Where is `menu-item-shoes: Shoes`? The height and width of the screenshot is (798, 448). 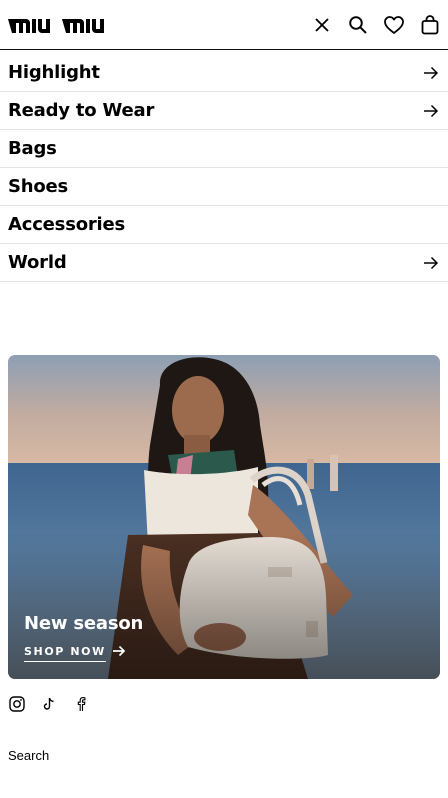 menu-item-shoes: Shoes is located at coordinates (224, 187).